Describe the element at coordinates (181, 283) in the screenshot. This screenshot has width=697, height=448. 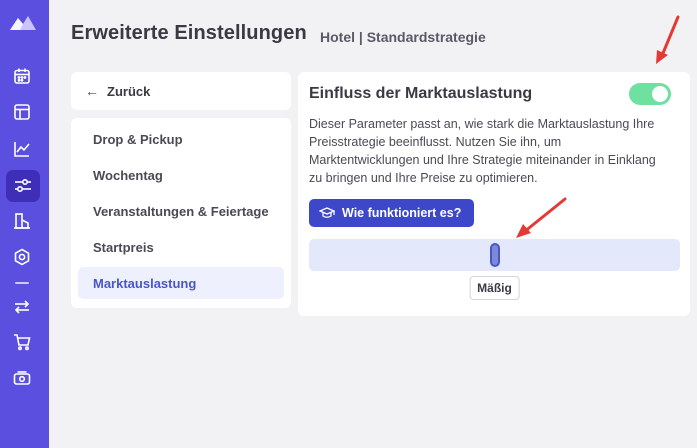
I see `menu-item-marktauslastung: Marktauslastung` at that location.